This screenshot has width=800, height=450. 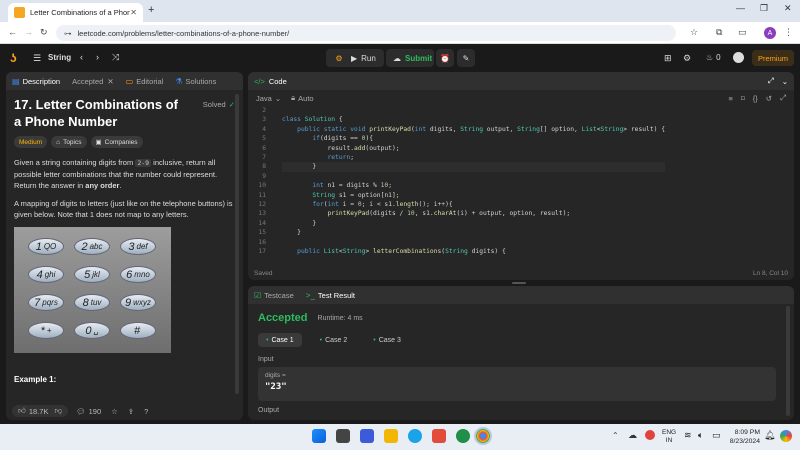 What do you see at coordinates (58, 411) in the screenshot?
I see `thumbs-down-icon: 👎︎` at bounding box center [58, 411].